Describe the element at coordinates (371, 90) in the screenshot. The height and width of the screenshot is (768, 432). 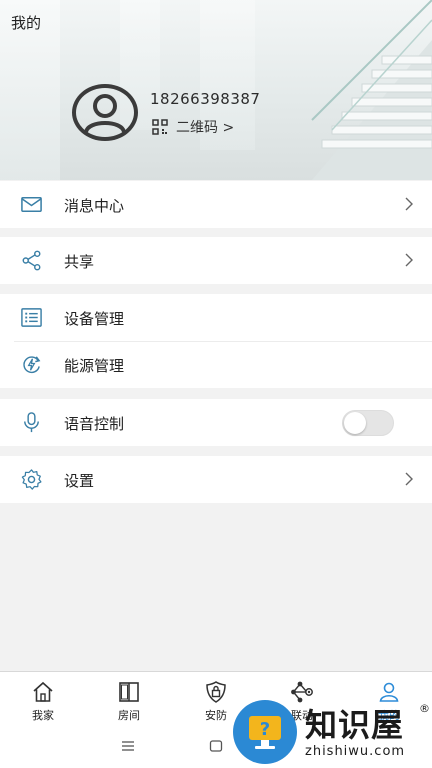
I see `background-stairs` at that location.